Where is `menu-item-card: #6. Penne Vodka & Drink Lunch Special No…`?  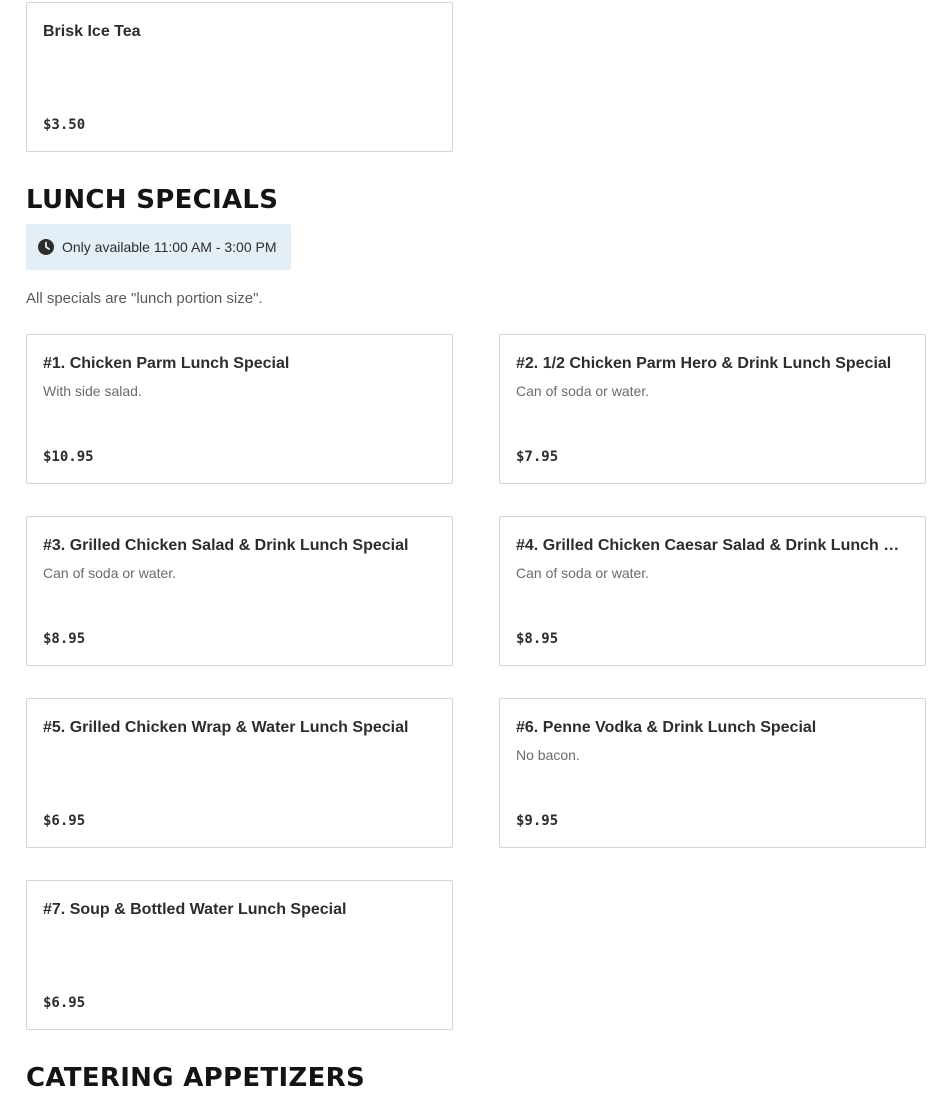
menu-item-card: #6. Penne Vodka & Drink Lunch Special No… is located at coordinates (712, 773).